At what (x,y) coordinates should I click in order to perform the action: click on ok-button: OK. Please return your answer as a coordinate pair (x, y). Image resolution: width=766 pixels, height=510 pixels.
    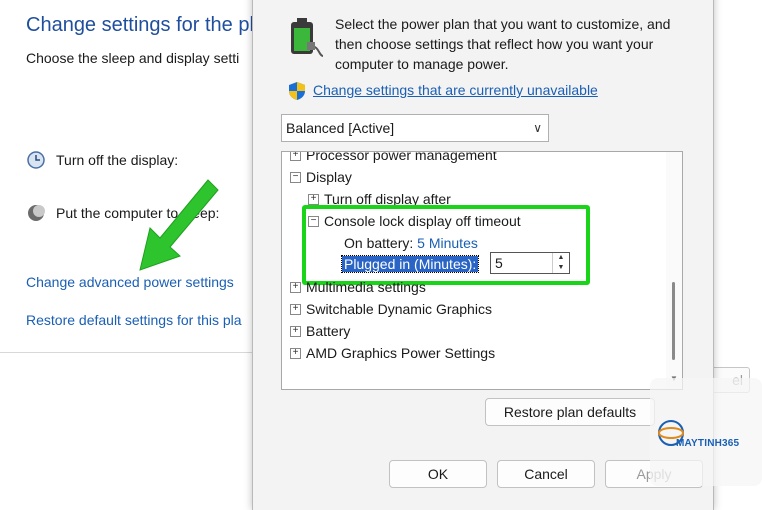
    Looking at the image, I should click on (438, 474).